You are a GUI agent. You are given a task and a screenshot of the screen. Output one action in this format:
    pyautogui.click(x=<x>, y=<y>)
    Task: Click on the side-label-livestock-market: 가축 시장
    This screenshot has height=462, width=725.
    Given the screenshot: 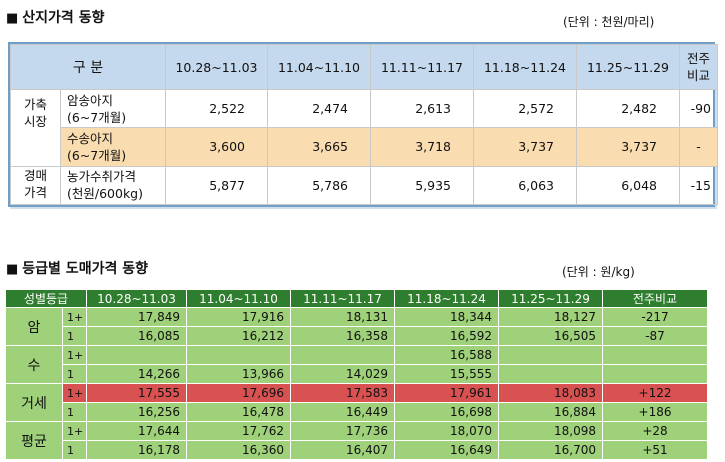 What is the action you would take?
    pyautogui.click(x=35, y=128)
    